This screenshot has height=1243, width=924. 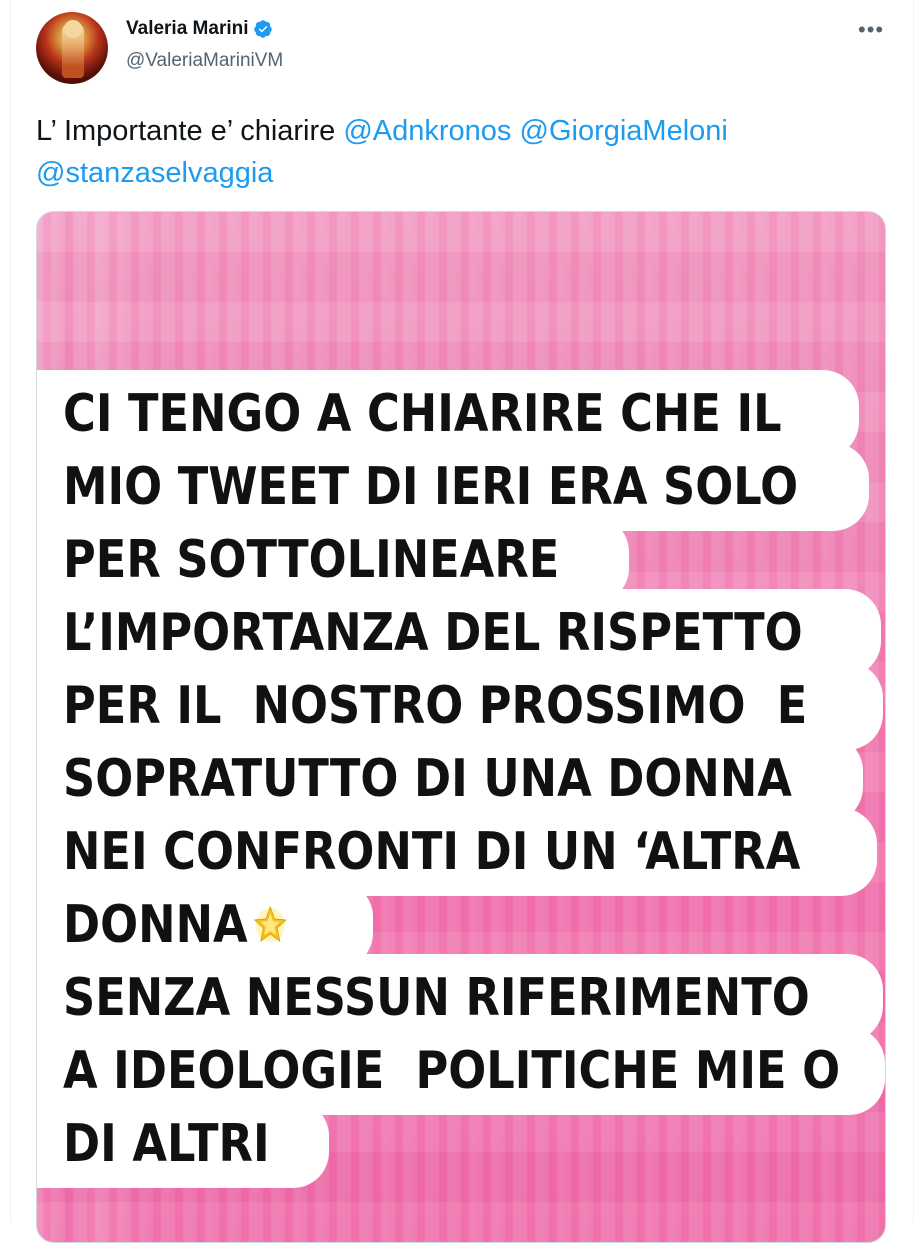 What do you see at coordinates (461, 560) in the screenshot?
I see `image-text-line: PER SOTTOLINEARE` at bounding box center [461, 560].